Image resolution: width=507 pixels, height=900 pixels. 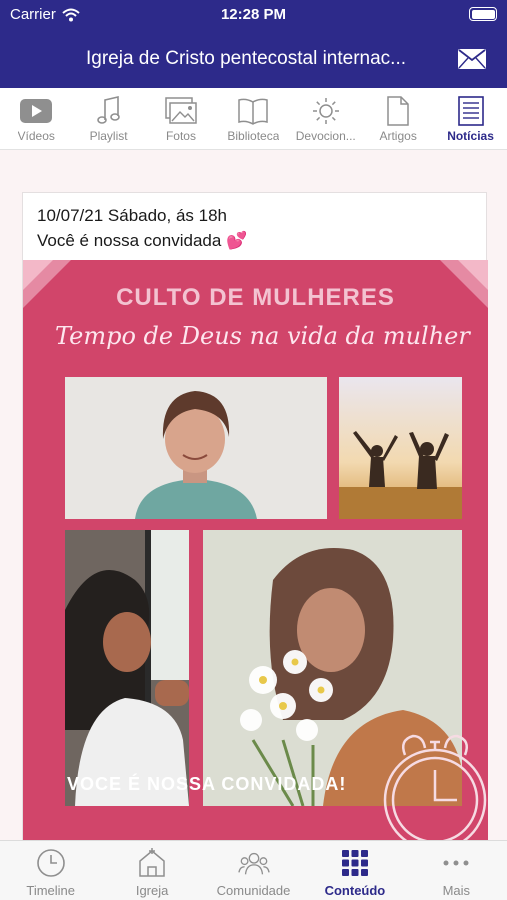 I want to click on tab-label: Vídeos, so click(x=36, y=136).